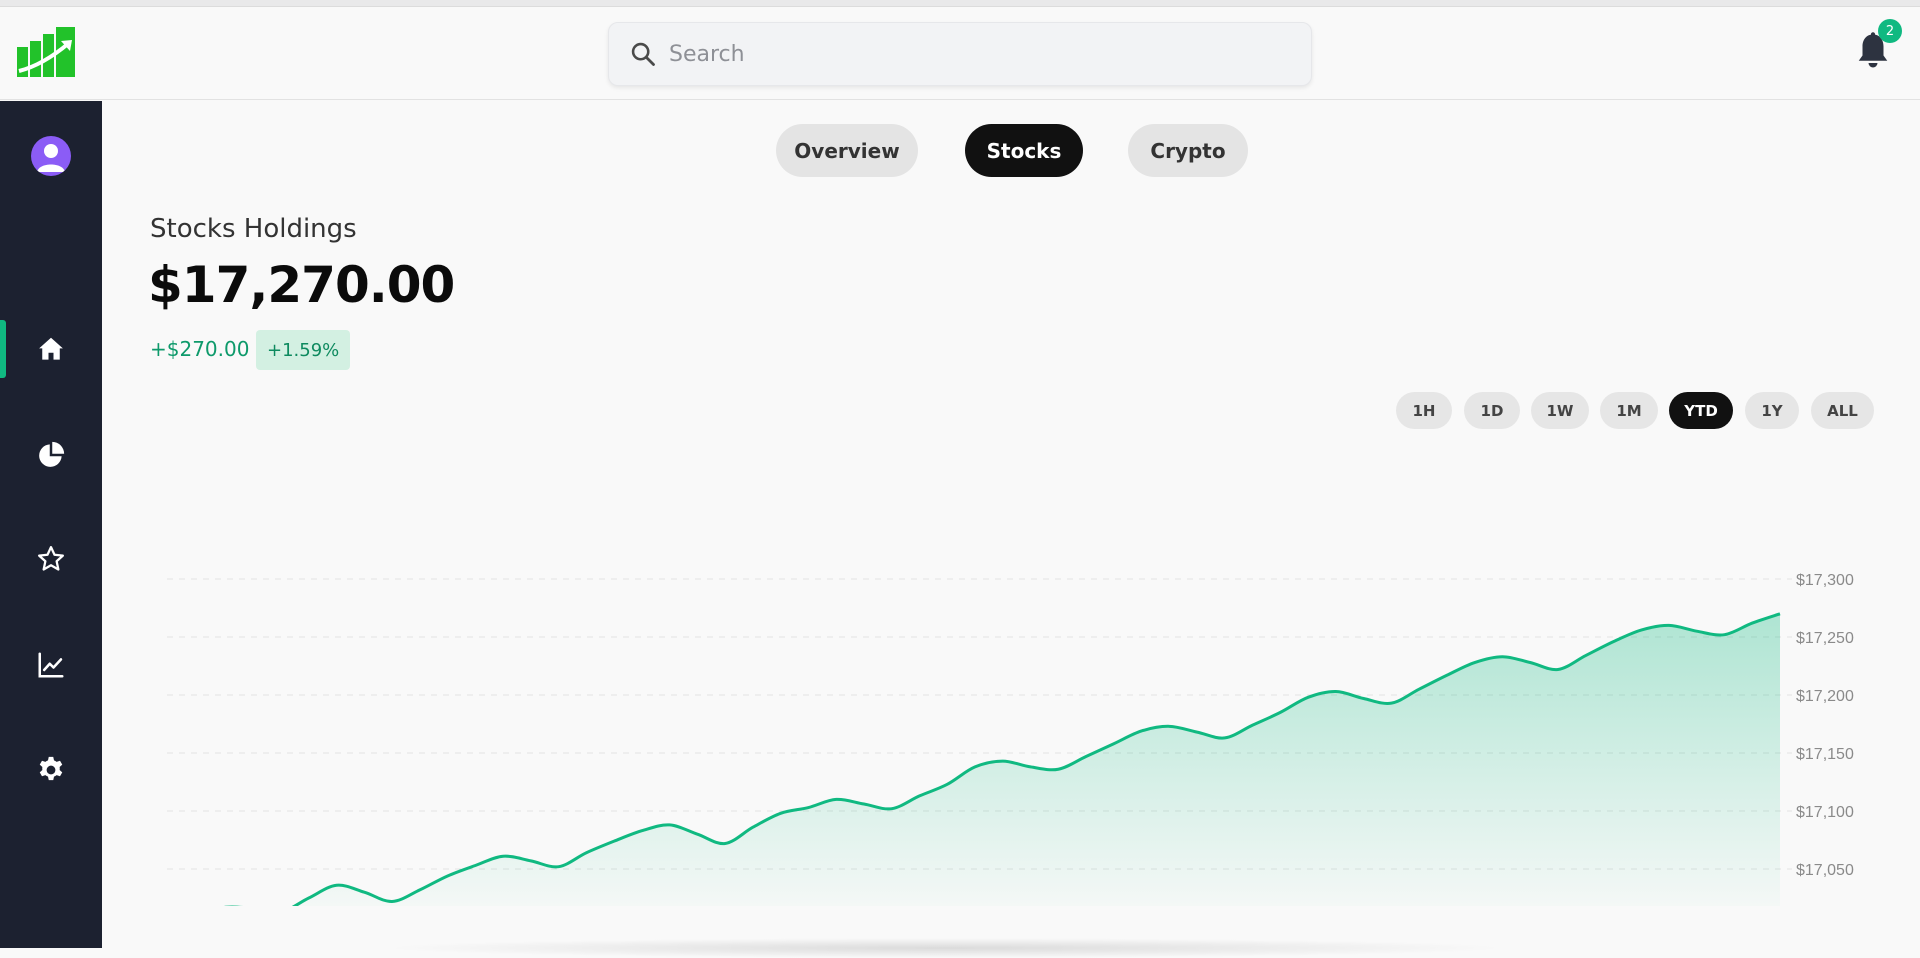  I want to click on y-tick-label: $17,050, so click(1825, 870).